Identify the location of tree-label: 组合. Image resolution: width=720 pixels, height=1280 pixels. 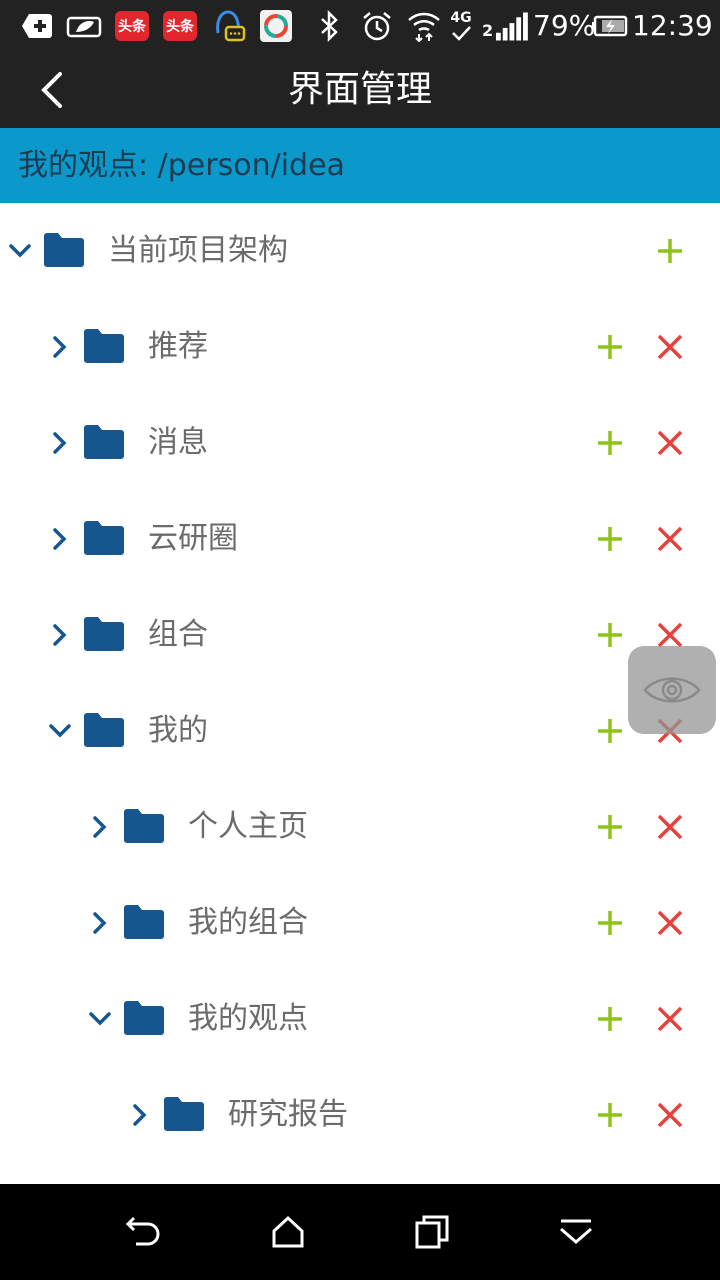
(178, 634).